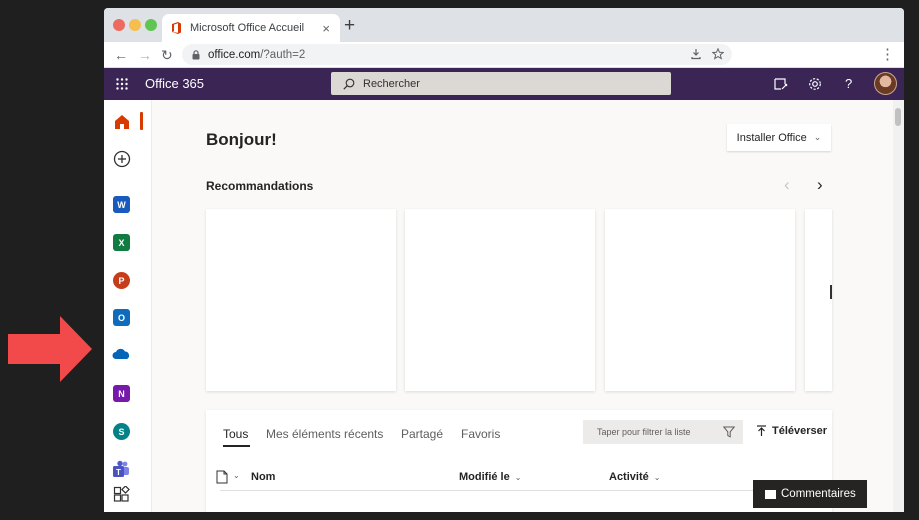 This screenshot has height=520, width=919. What do you see at coordinates (422, 434) in the screenshot?
I see `tab-shared: Partagé` at bounding box center [422, 434].